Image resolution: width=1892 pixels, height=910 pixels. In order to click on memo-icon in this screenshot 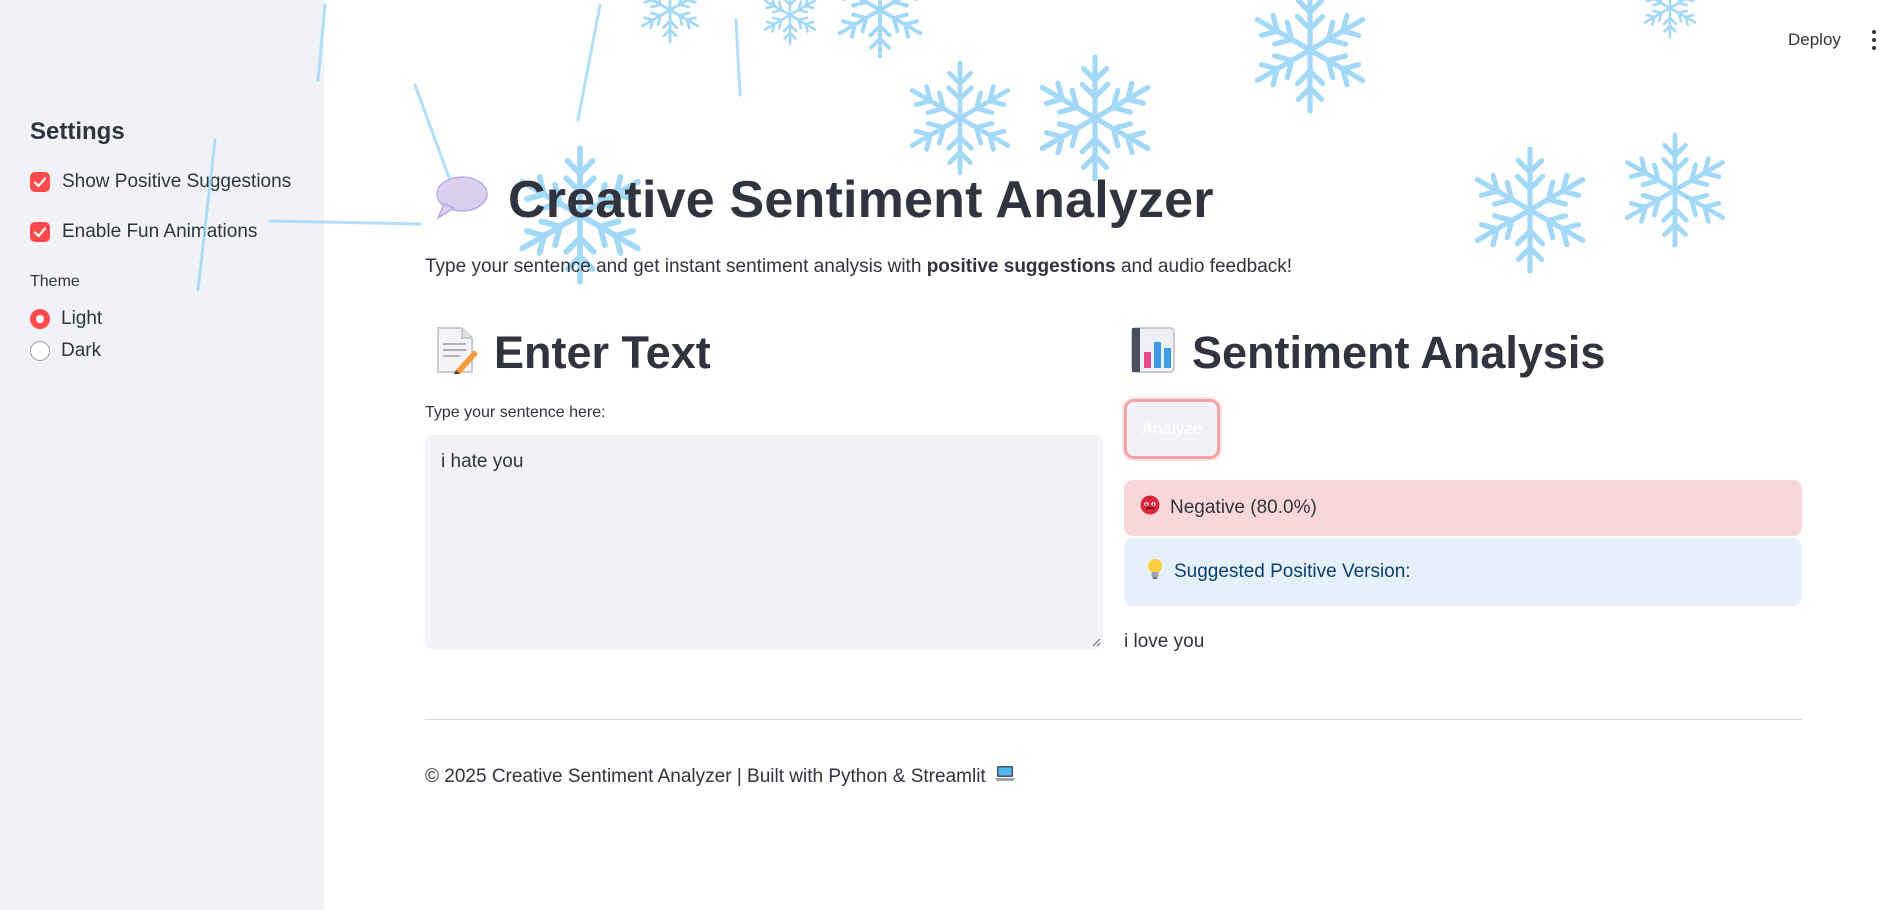, I will do `click(456, 352)`.